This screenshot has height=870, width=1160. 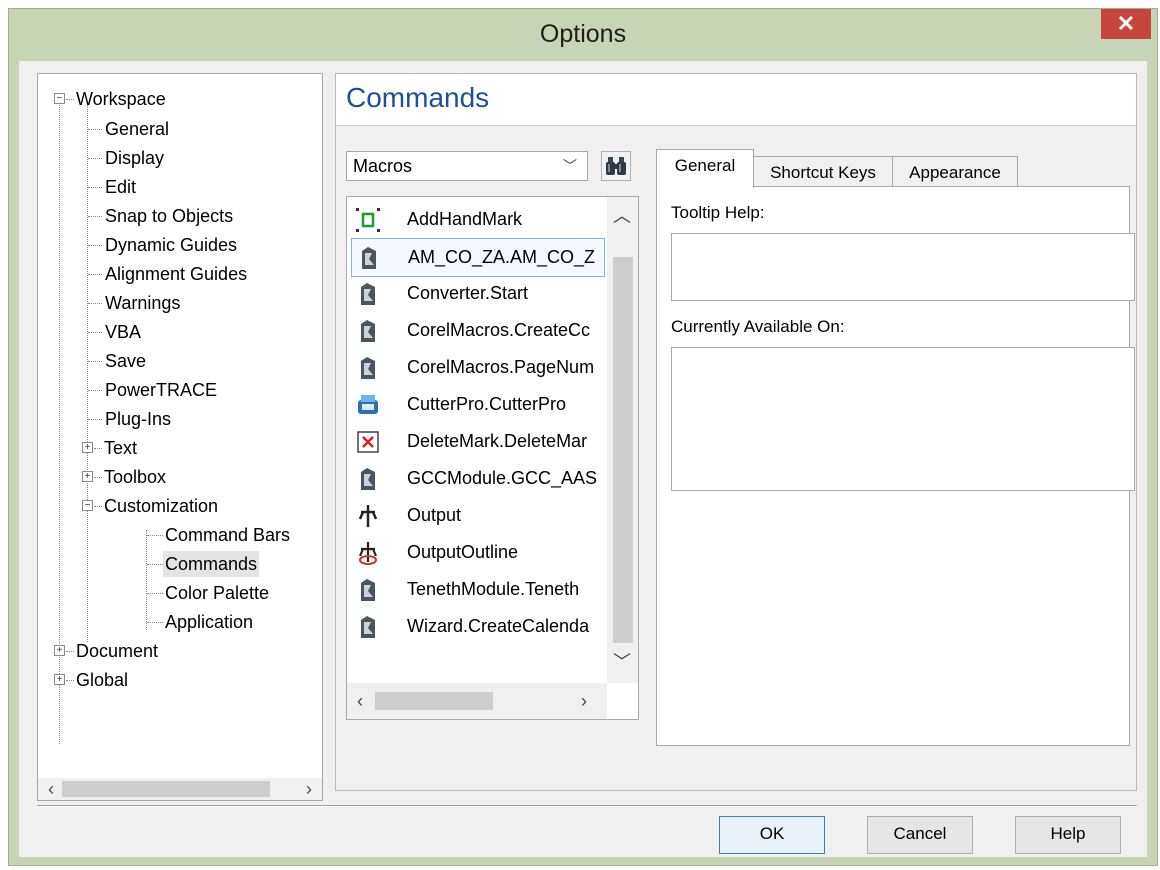 What do you see at coordinates (134, 158) in the screenshot?
I see `tree-node-display: Display` at bounding box center [134, 158].